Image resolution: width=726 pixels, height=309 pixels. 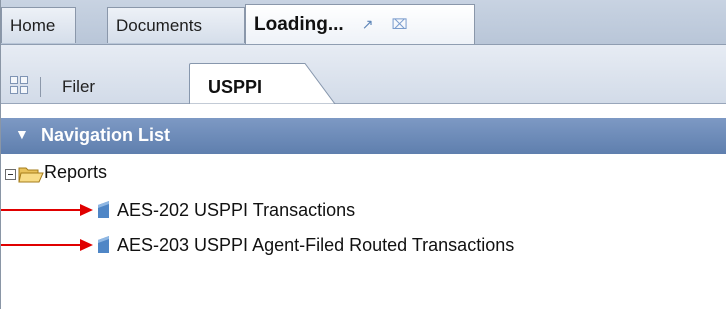 What do you see at coordinates (19, 85) in the screenshot?
I see `grid-icon` at bounding box center [19, 85].